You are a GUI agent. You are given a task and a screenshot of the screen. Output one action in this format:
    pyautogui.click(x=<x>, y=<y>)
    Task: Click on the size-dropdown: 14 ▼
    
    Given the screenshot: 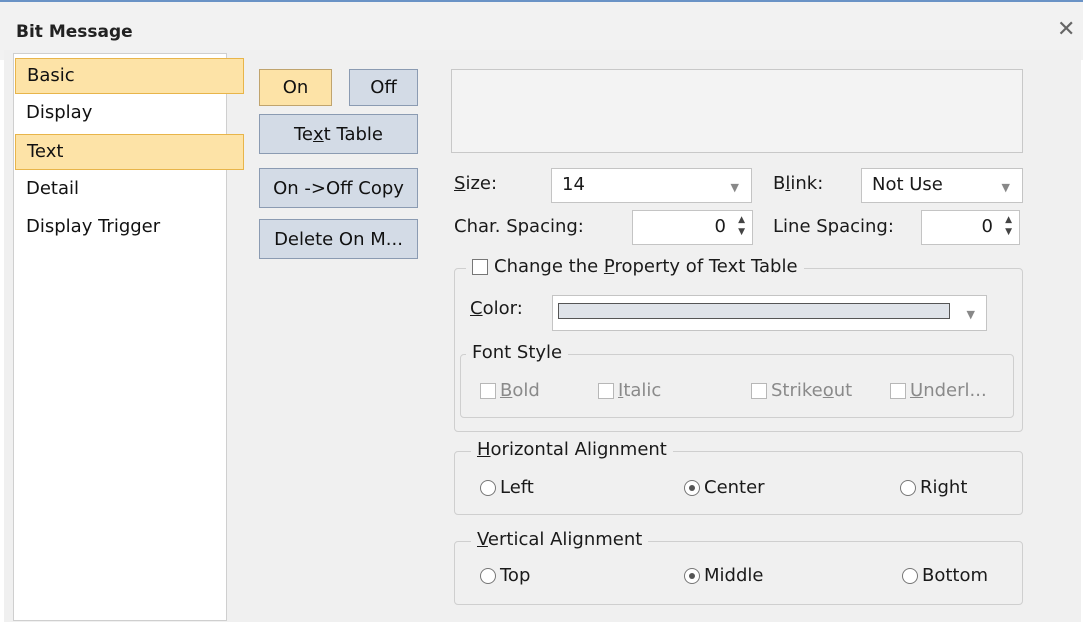 What is the action you would take?
    pyautogui.click(x=651, y=185)
    